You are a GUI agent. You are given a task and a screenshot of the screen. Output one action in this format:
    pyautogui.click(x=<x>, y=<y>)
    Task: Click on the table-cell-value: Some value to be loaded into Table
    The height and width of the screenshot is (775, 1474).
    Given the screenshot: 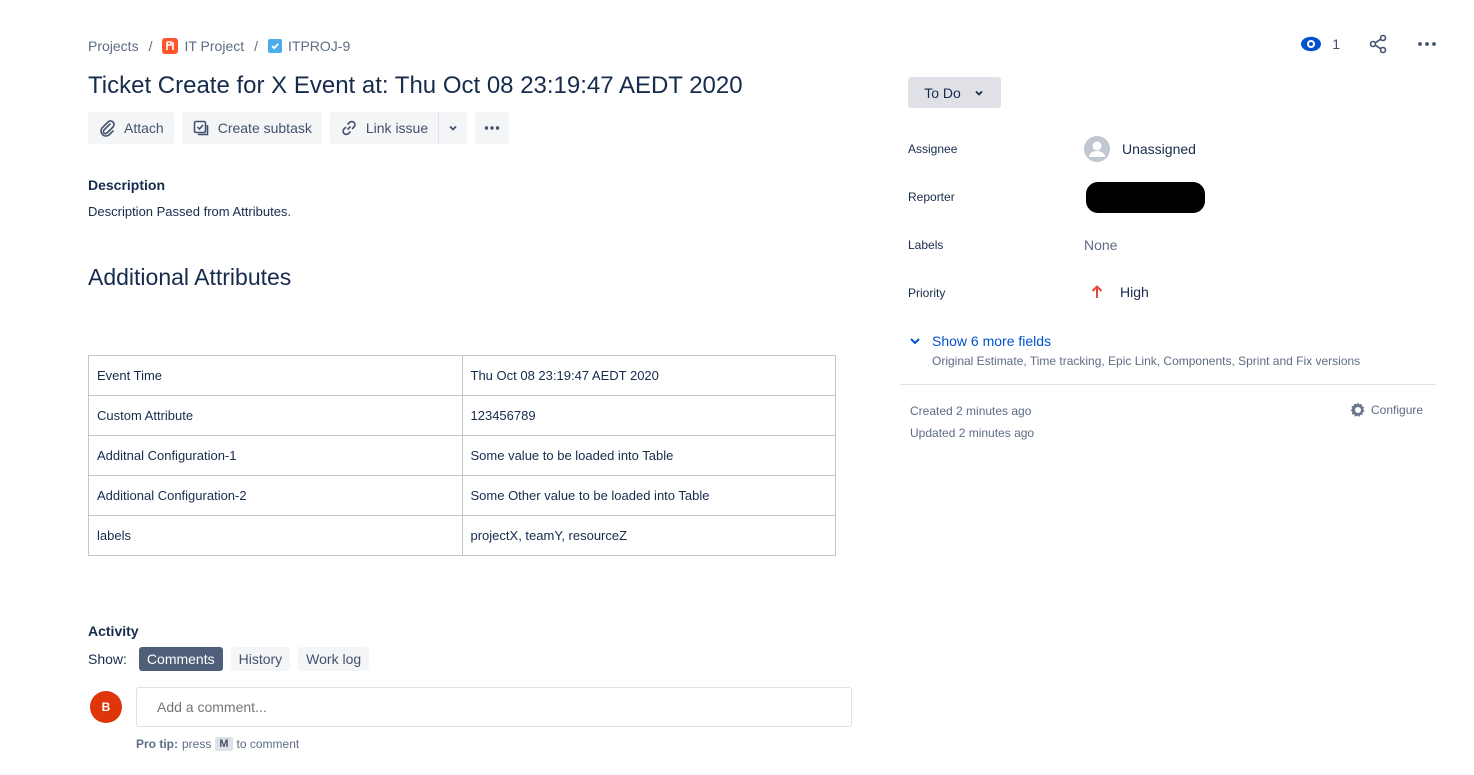 What is the action you would take?
    pyautogui.click(x=648, y=455)
    